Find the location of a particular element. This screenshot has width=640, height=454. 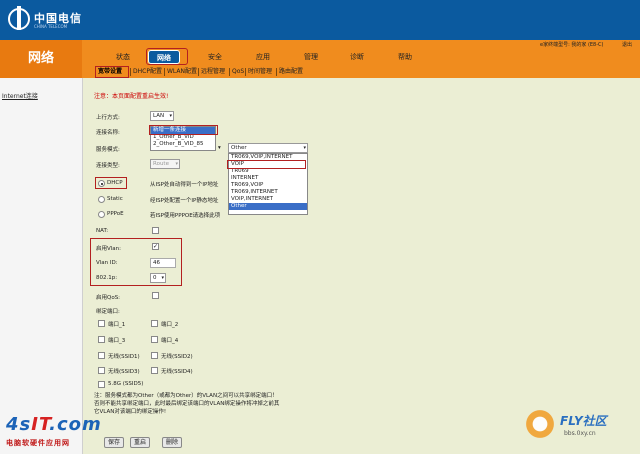

nav-help: 帮助 is located at coordinates (405, 57).